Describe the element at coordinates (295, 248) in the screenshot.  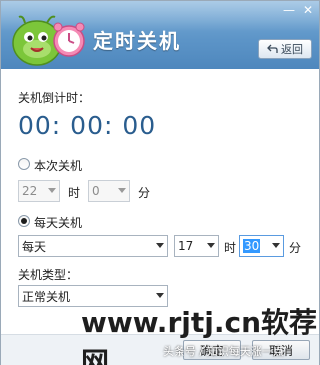
I see `daily-minute-unit: 分` at that location.